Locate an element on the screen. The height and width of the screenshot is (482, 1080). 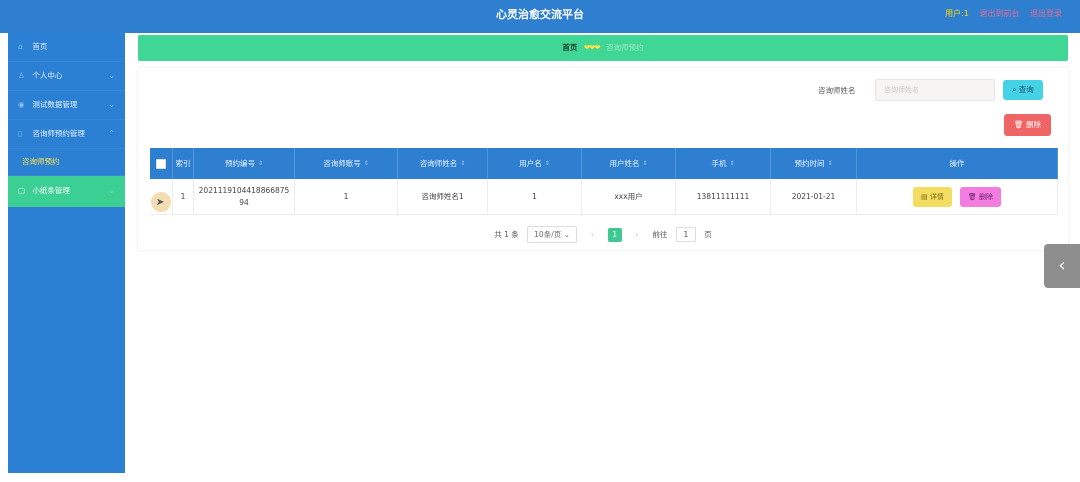
sidebar-item-label: 小纸条管理 is located at coordinates (51, 190).